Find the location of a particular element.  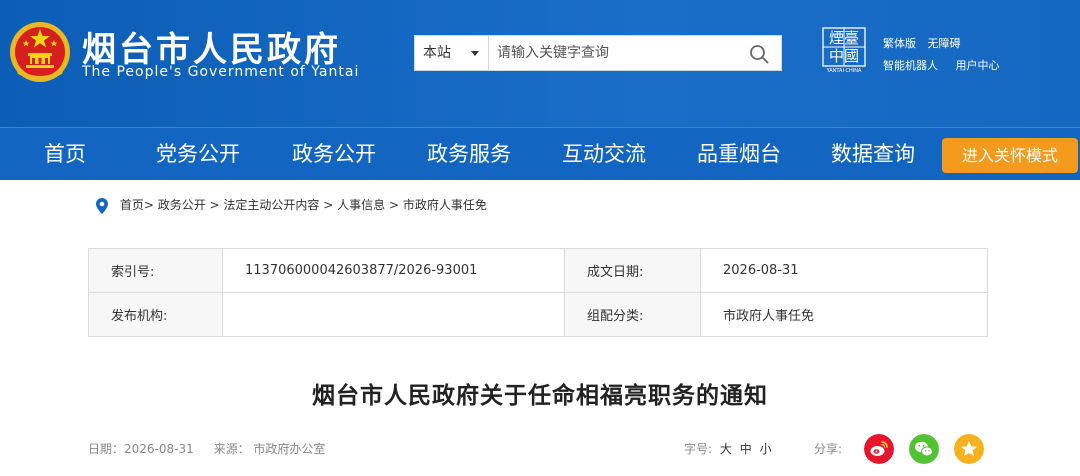

nav-item-government-services: 政务服务 is located at coordinates (469, 154).